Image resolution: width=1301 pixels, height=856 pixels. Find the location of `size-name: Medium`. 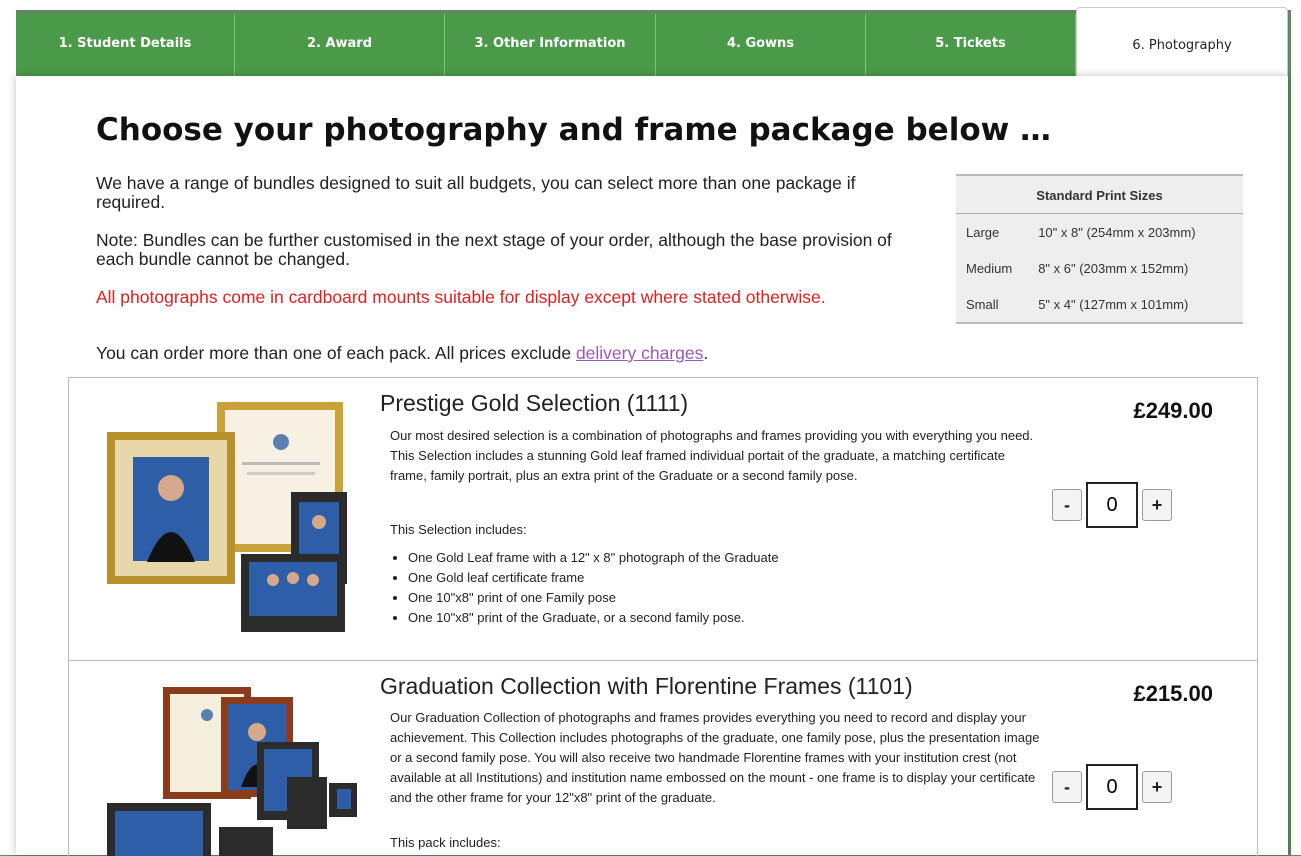

size-name: Medium is located at coordinates (989, 268).